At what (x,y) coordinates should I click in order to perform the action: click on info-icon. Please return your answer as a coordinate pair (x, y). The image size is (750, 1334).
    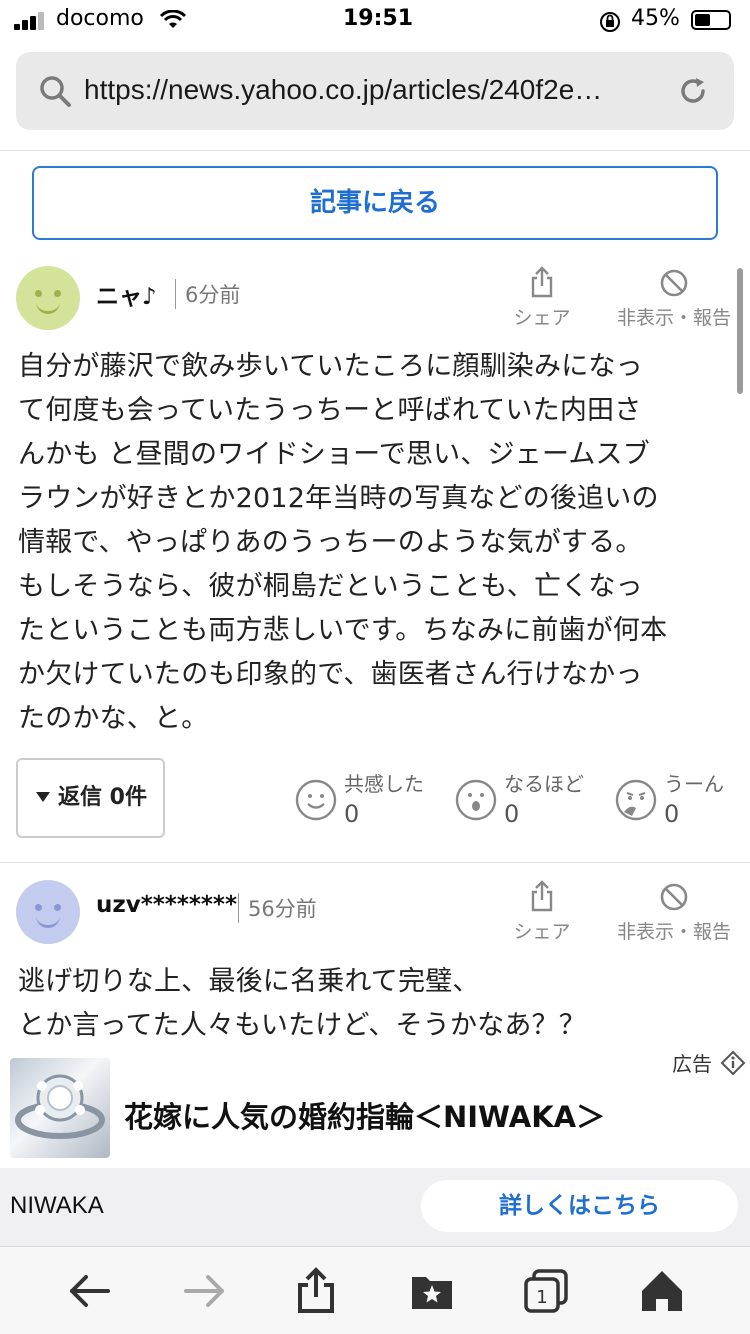
    Looking at the image, I should click on (733, 1063).